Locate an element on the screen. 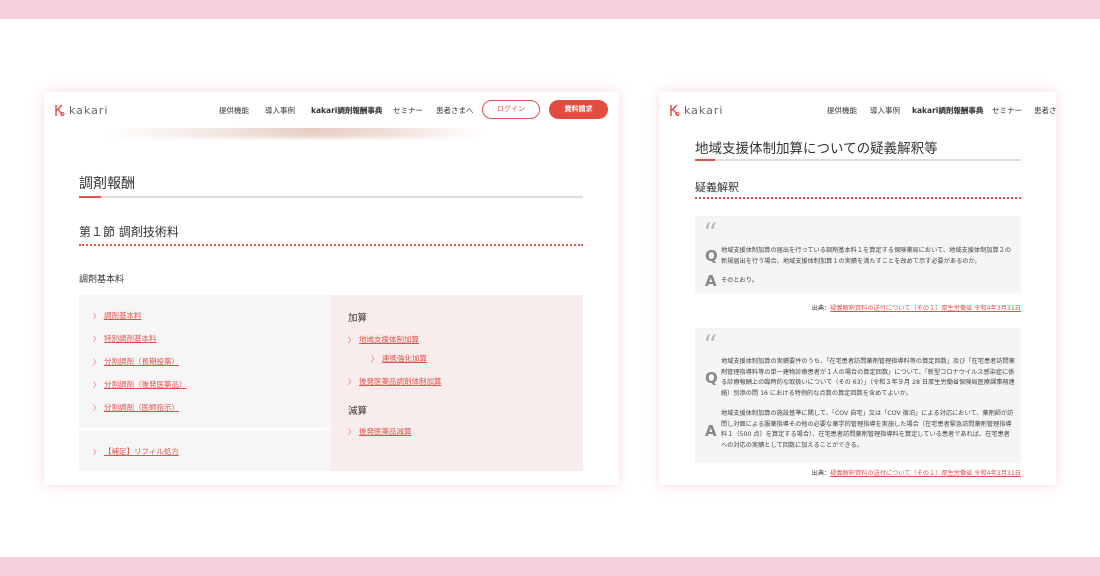 This screenshot has height=576, width=1100. heading-underline-accent is located at coordinates (90, 197).